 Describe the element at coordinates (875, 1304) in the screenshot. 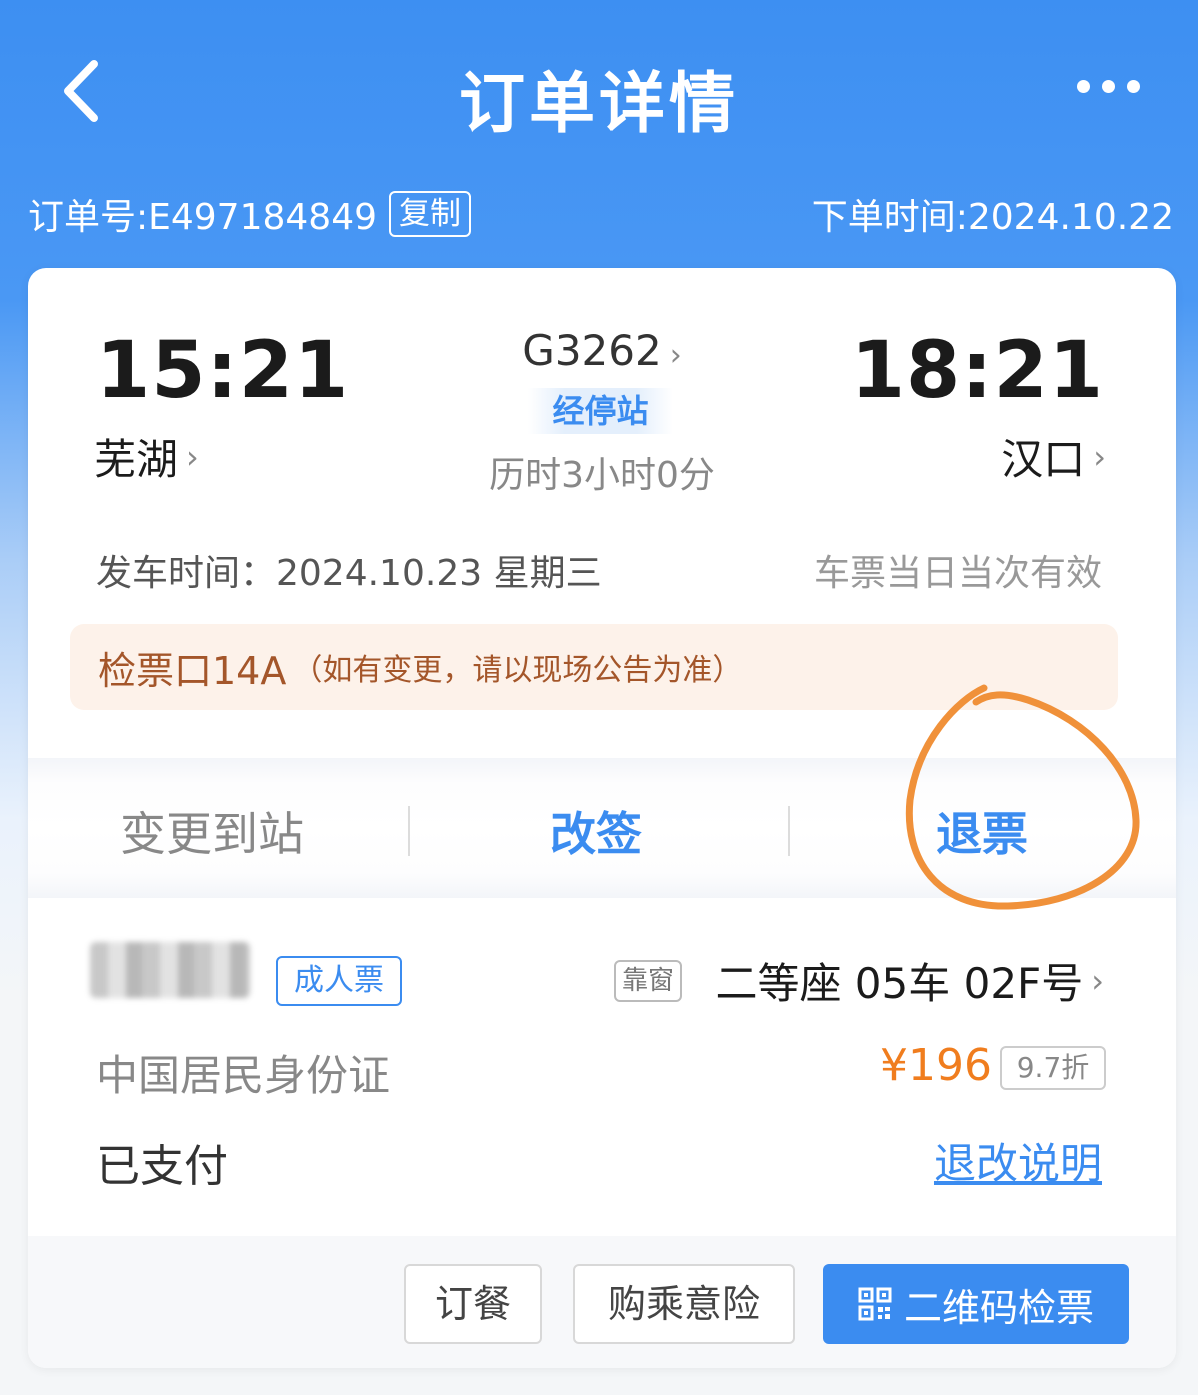

I see `qr-code-icon` at that location.